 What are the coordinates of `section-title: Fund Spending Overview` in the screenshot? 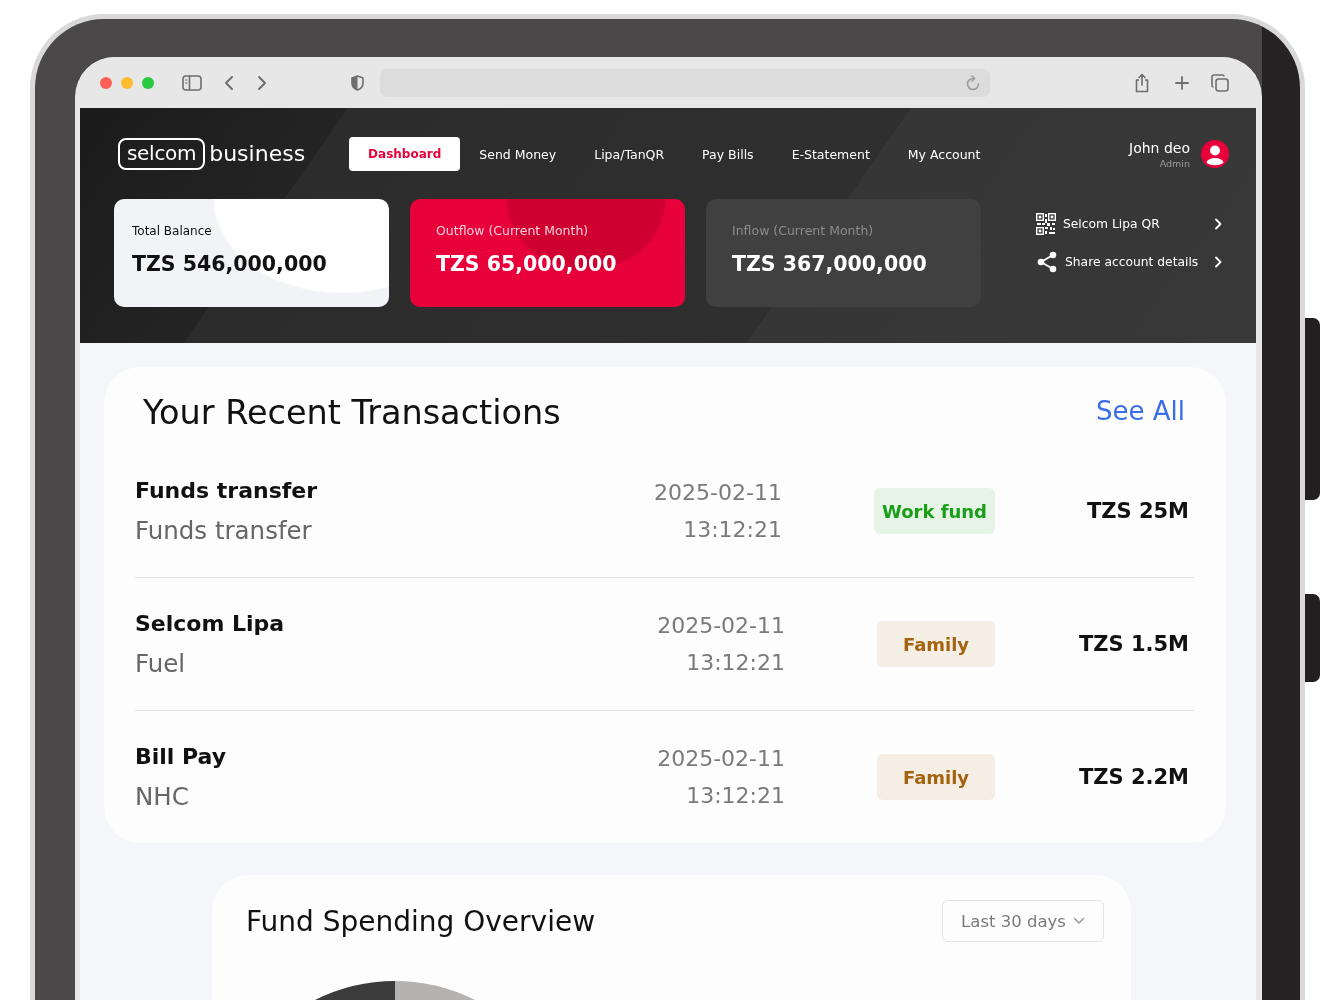 It's located at (421, 921).